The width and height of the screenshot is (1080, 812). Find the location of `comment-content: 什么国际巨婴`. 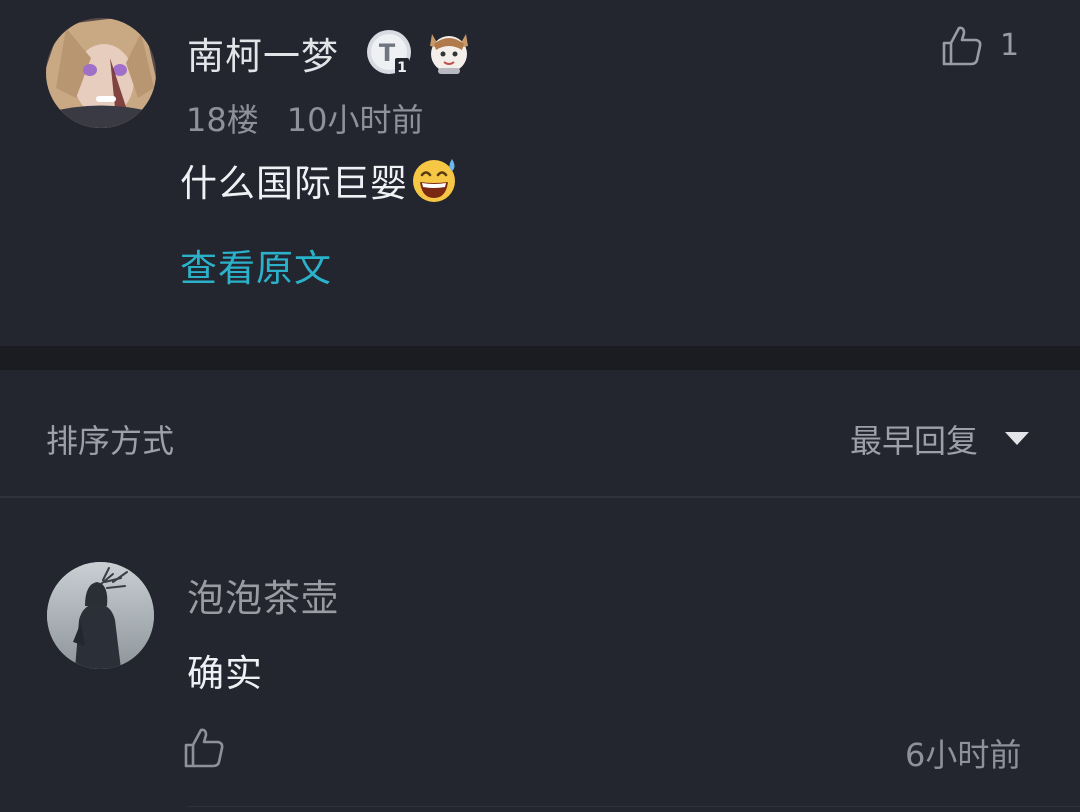

comment-content: 什么国际巨婴 is located at coordinates (320, 180).